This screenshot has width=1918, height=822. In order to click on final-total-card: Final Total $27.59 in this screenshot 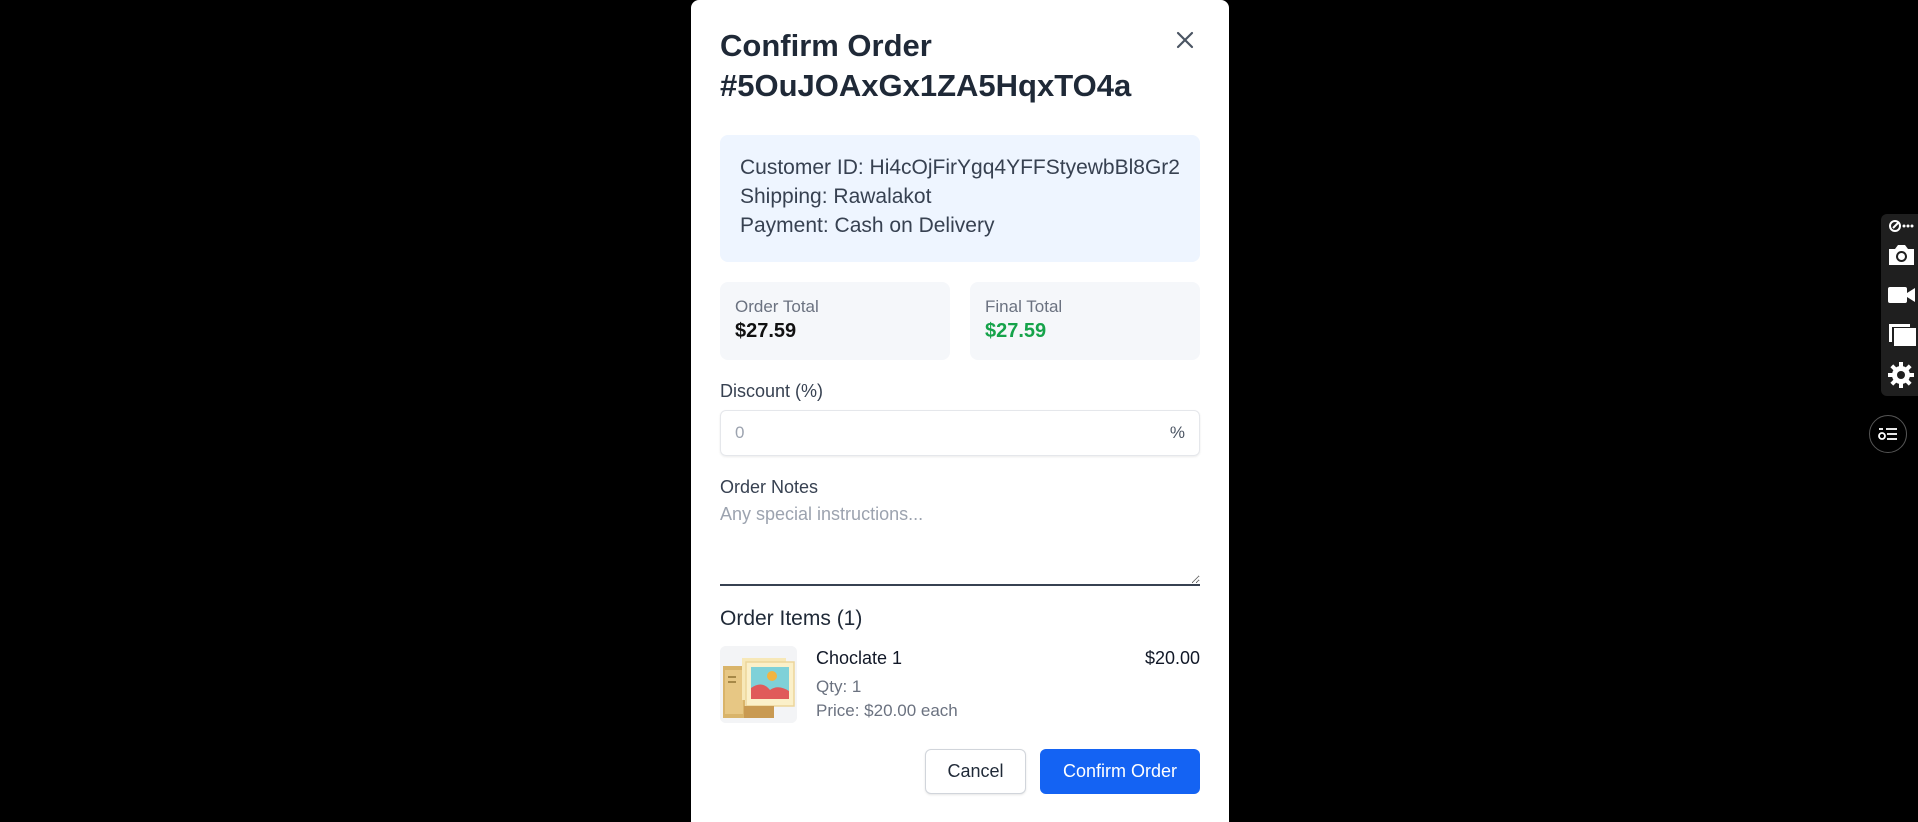, I will do `click(1085, 321)`.